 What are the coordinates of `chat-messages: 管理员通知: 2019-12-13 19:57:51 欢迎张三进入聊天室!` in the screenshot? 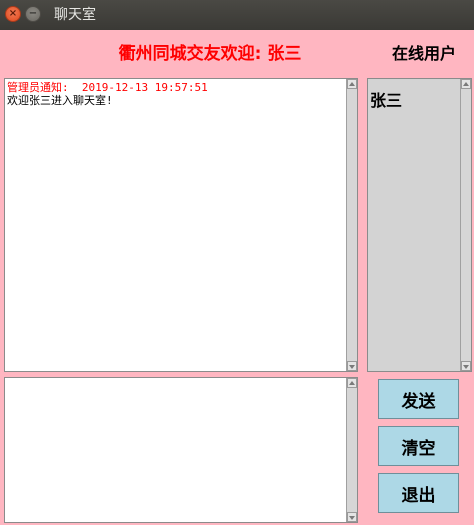 It's located at (175, 94).